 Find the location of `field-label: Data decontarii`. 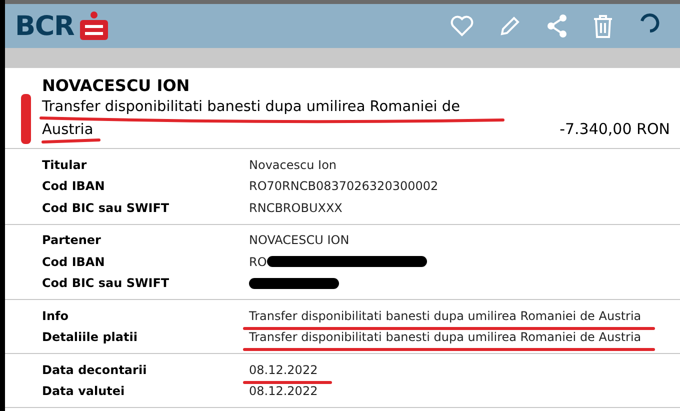

field-label: Data decontarii is located at coordinates (95, 370).